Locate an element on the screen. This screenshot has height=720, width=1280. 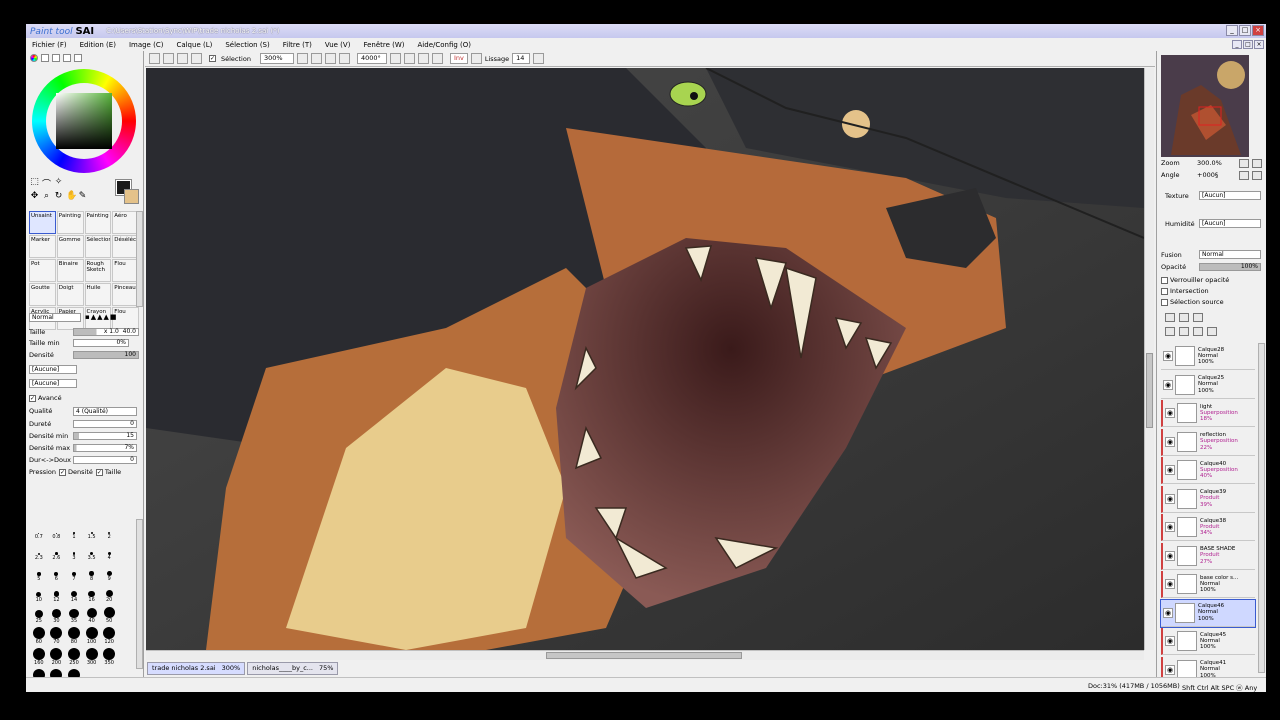
selection-source-checkbox is located at coordinates (1164, 302).